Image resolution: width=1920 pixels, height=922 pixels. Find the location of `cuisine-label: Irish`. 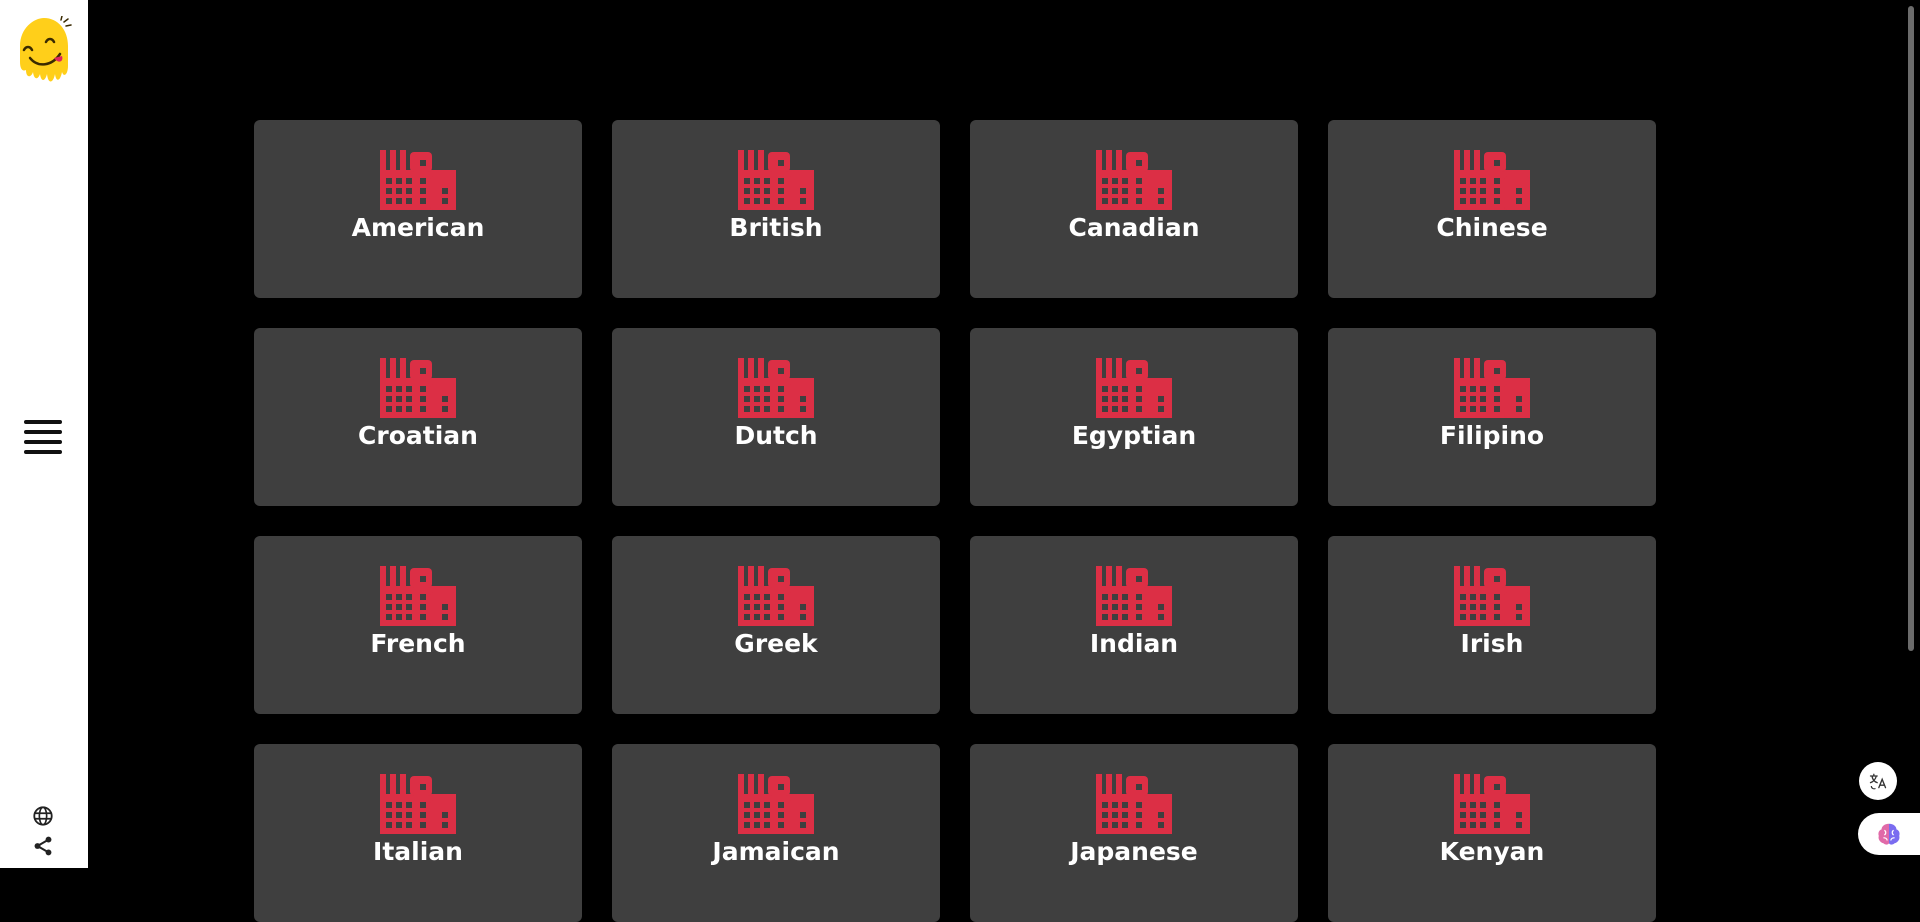

cuisine-label: Irish is located at coordinates (1492, 643).